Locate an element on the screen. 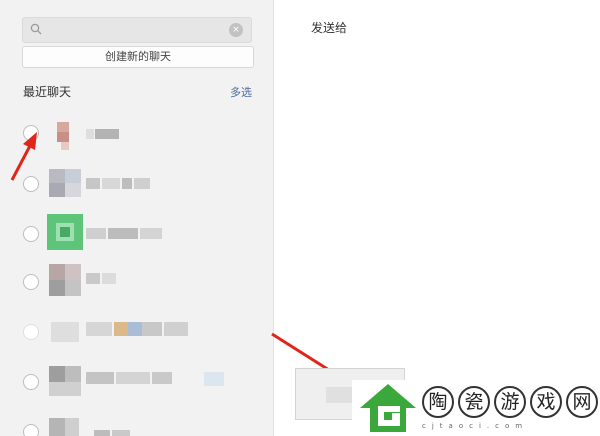  search-input is located at coordinates (137, 30).